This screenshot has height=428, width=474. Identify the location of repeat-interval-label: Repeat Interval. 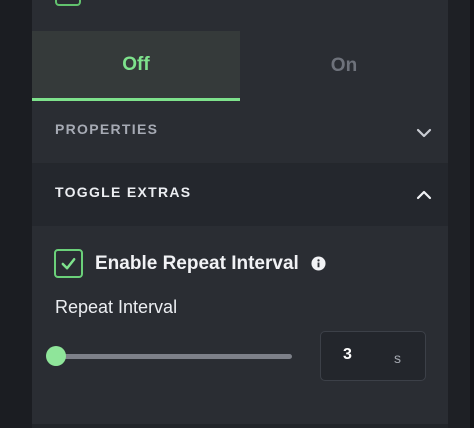
(116, 307).